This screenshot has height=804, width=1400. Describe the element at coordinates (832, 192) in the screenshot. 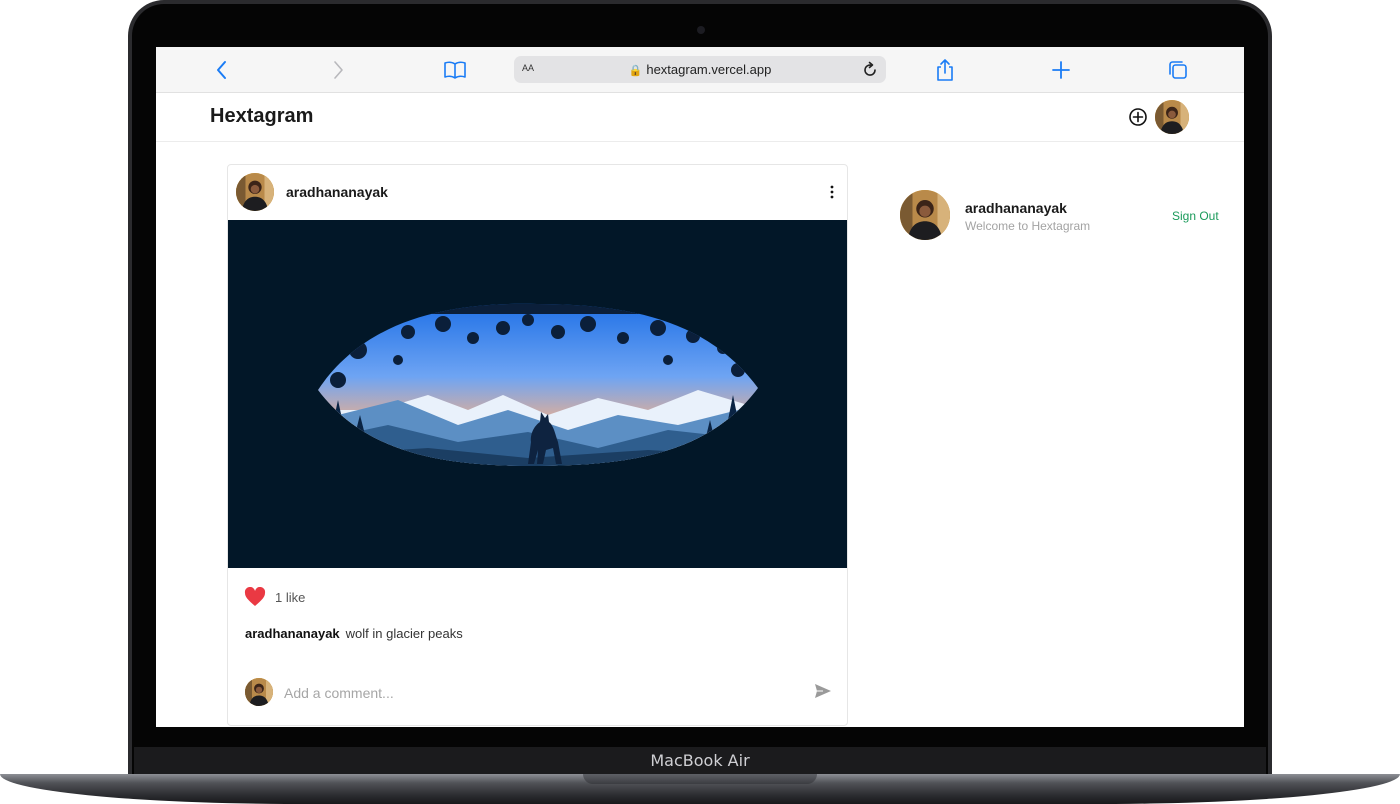

I see `kebab-menu-icon` at that location.